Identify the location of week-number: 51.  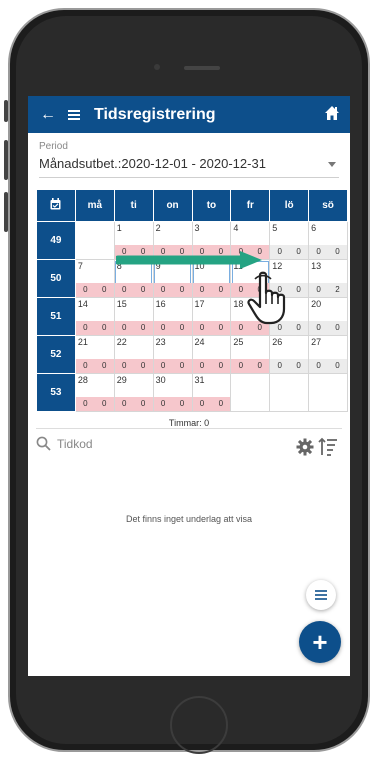
(56, 316).